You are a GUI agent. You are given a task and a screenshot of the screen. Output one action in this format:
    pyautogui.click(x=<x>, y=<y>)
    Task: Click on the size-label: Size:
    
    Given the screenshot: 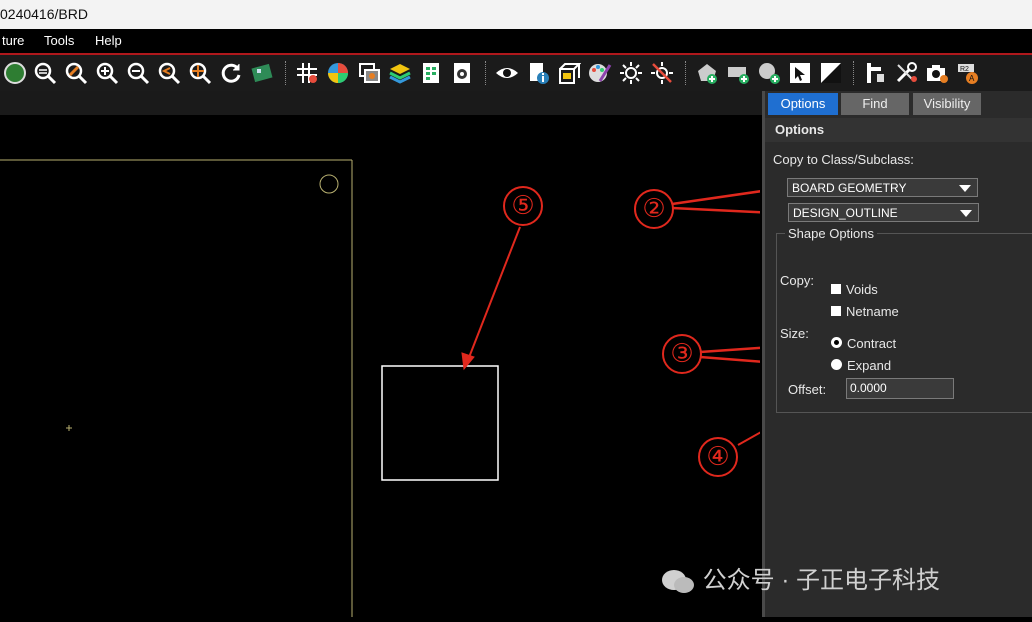 What is the action you would take?
    pyautogui.click(x=794, y=333)
    